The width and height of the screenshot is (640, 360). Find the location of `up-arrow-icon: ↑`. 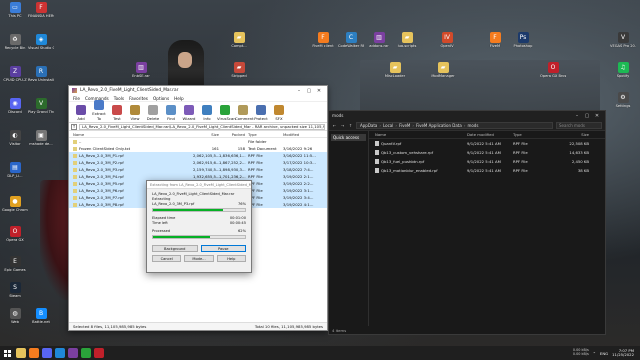

up-arrow-icon: ↑ is located at coordinates (350, 125).